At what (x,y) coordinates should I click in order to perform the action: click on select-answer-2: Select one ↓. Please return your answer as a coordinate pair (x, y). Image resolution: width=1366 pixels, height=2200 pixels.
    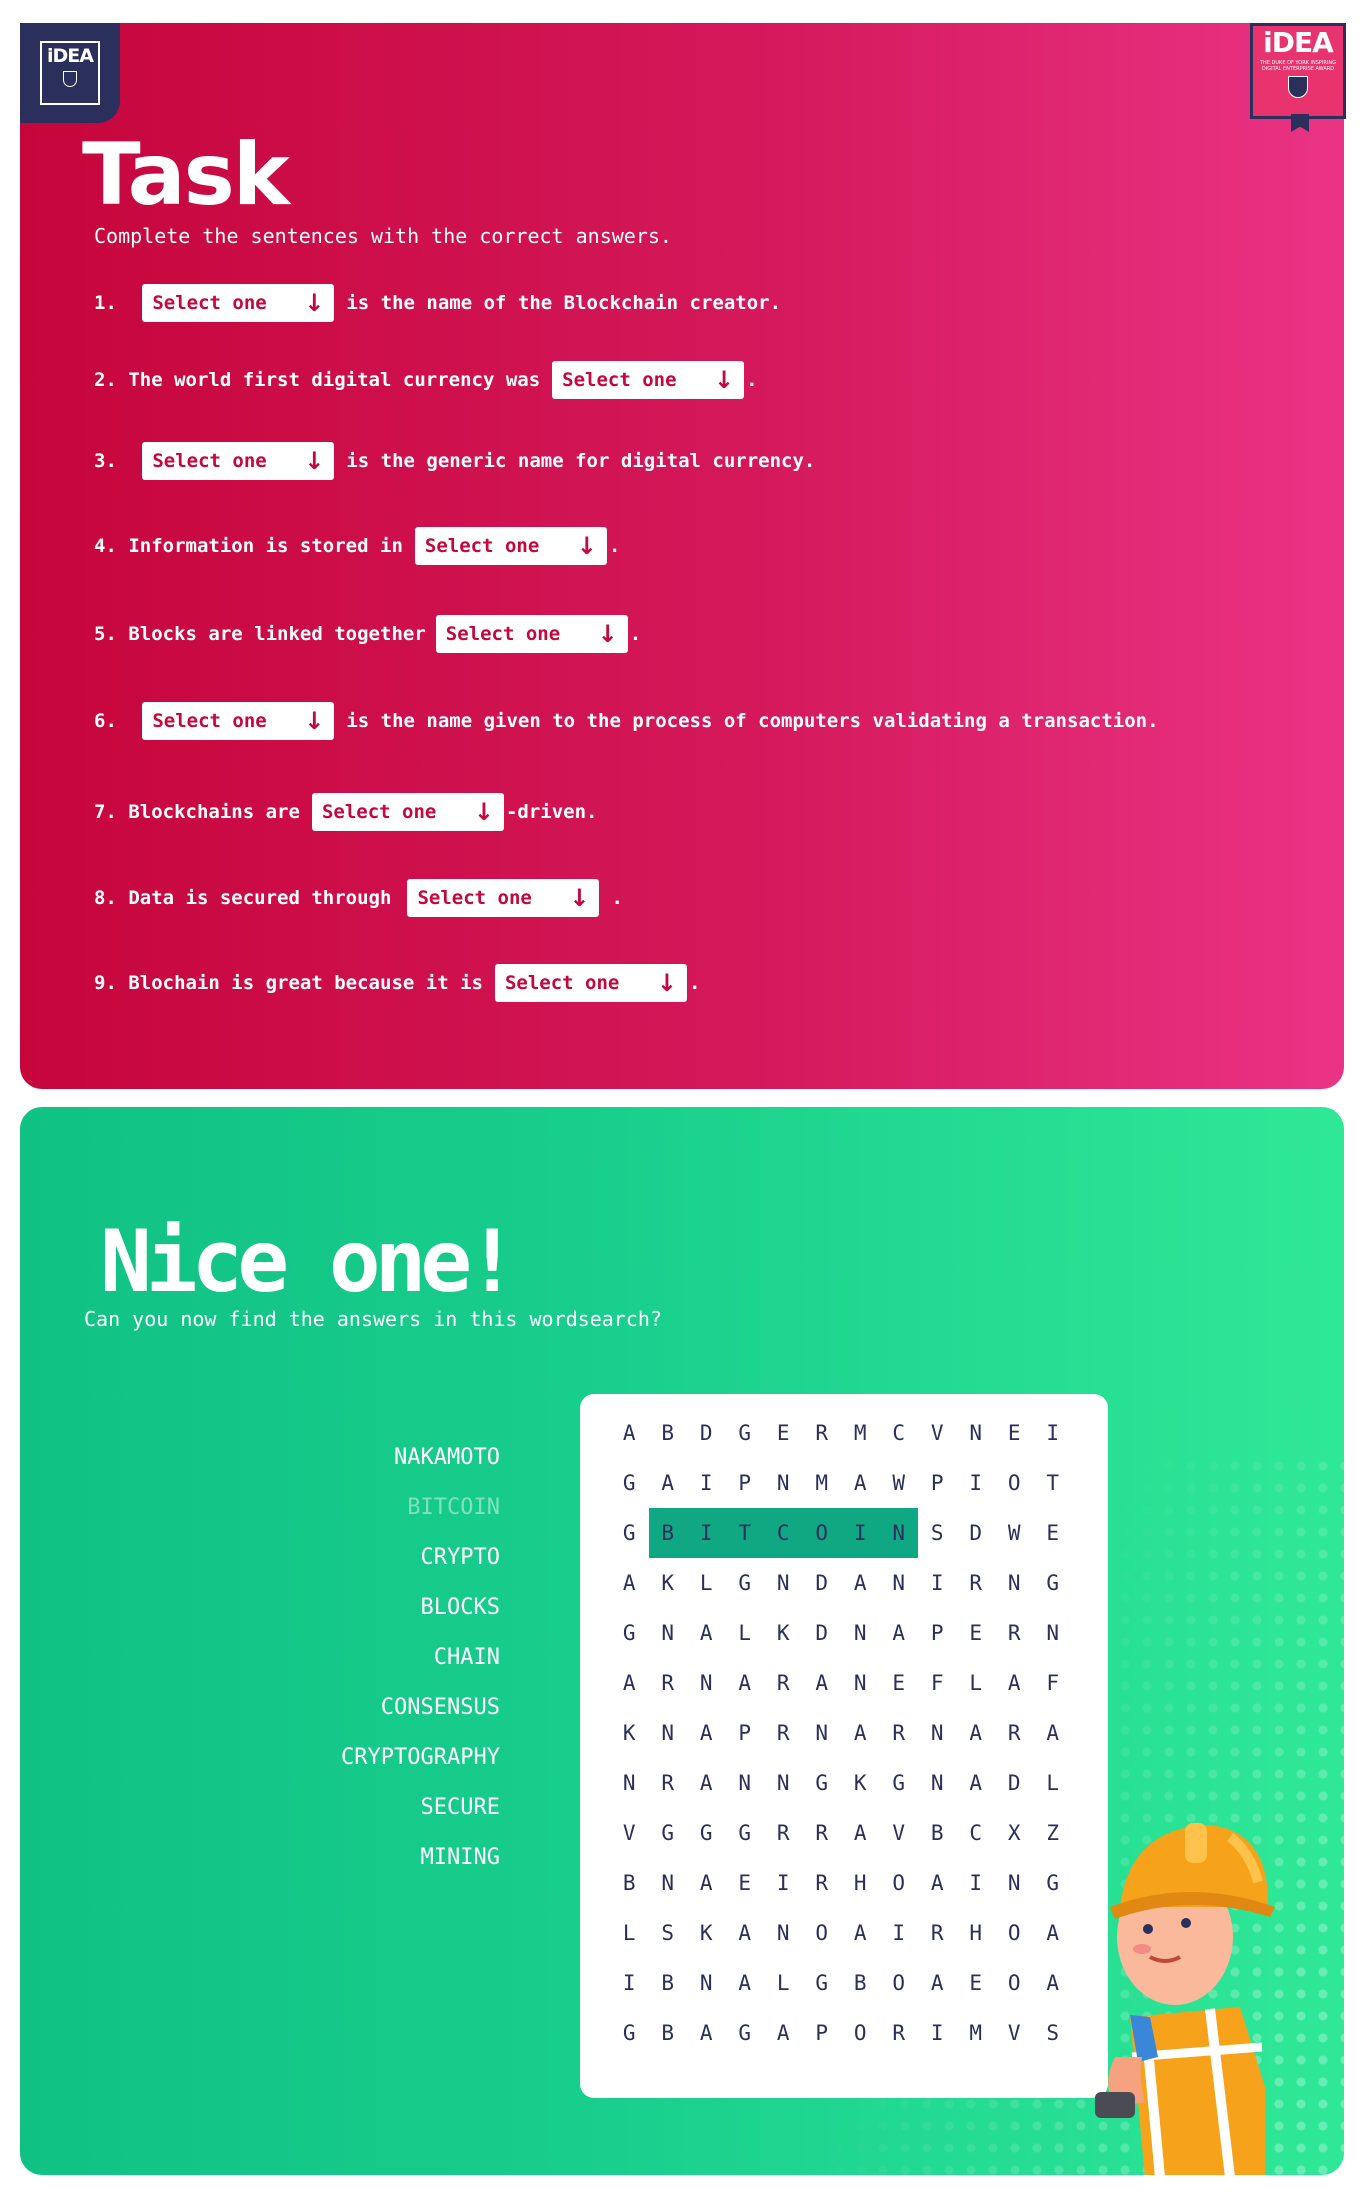
    Looking at the image, I should click on (648, 380).